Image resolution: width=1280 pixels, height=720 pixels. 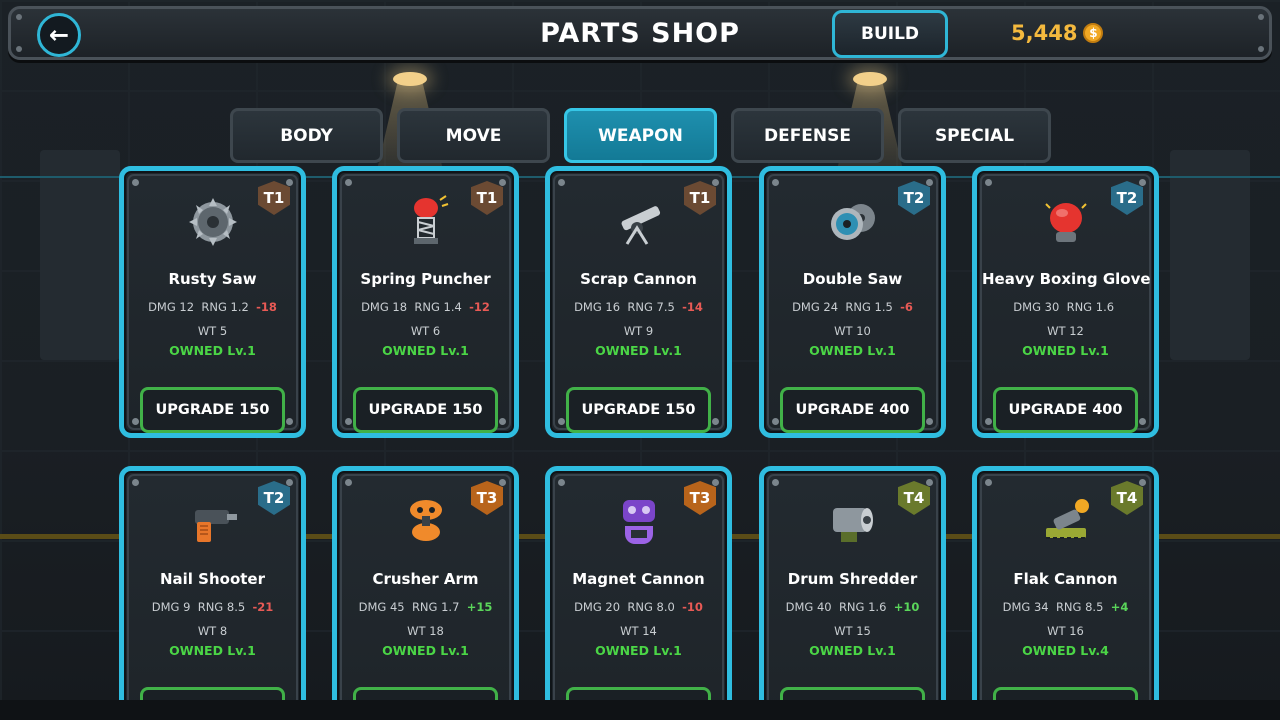 What do you see at coordinates (425, 631) in the screenshot?
I see `weight-stat: WT 18` at bounding box center [425, 631].